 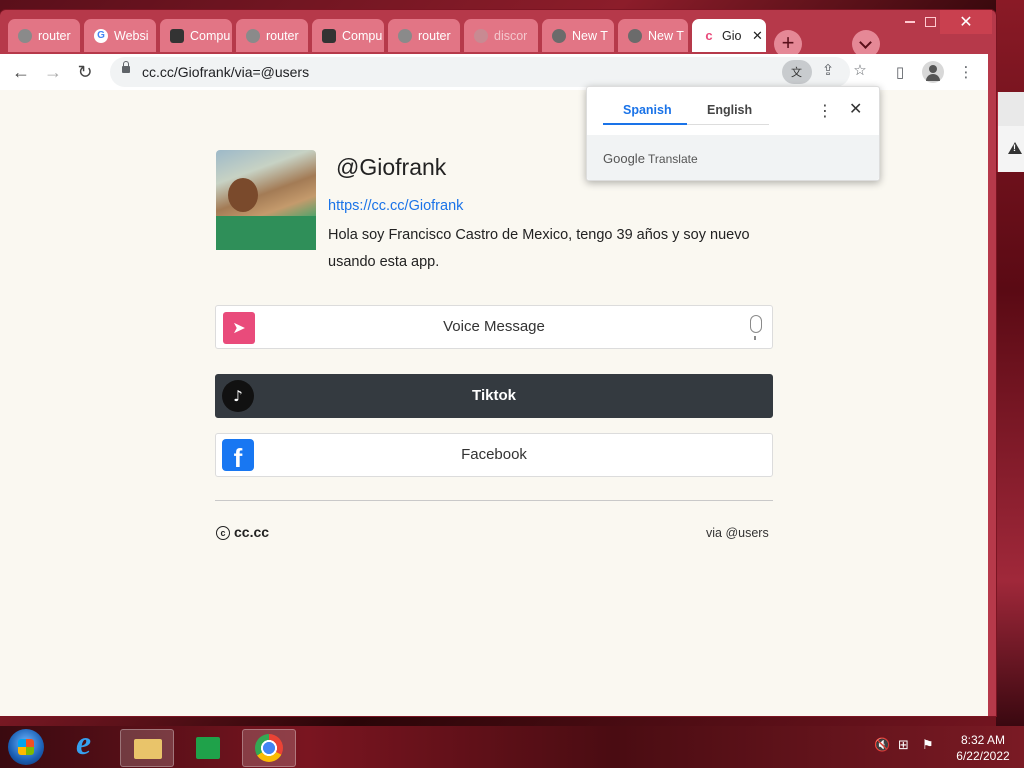 I want to click on translate-popup: Spanish English ⋮ ✕ Google Translate, so click(x=733, y=133).